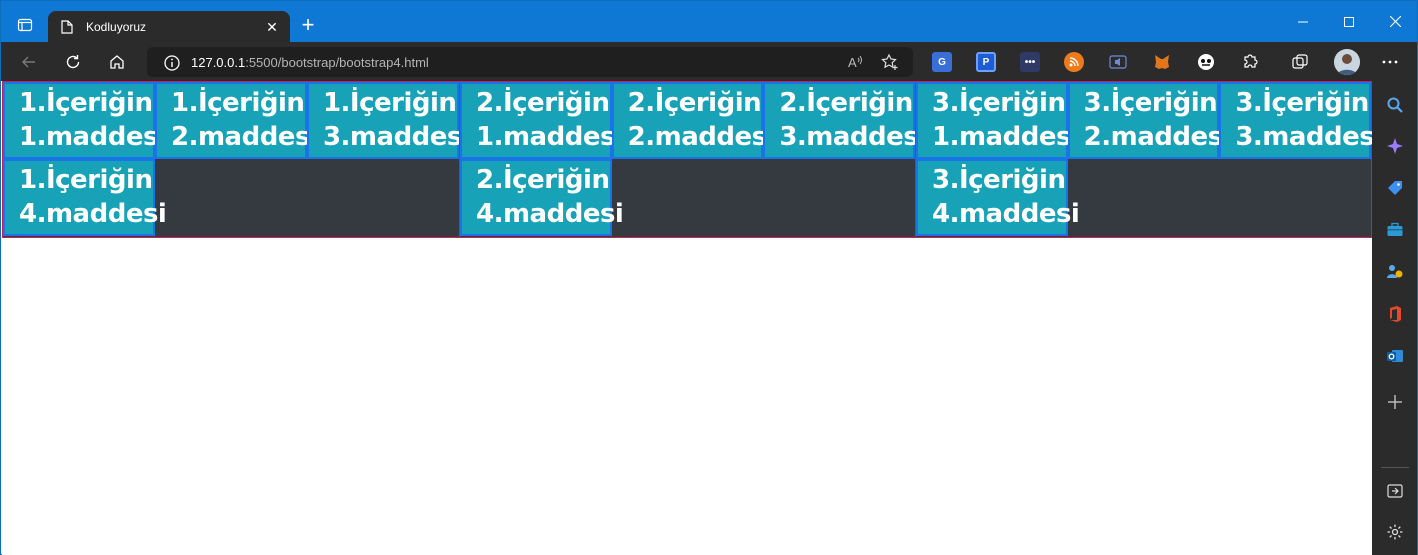  I want to click on audio-extension, so click(1118, 62).